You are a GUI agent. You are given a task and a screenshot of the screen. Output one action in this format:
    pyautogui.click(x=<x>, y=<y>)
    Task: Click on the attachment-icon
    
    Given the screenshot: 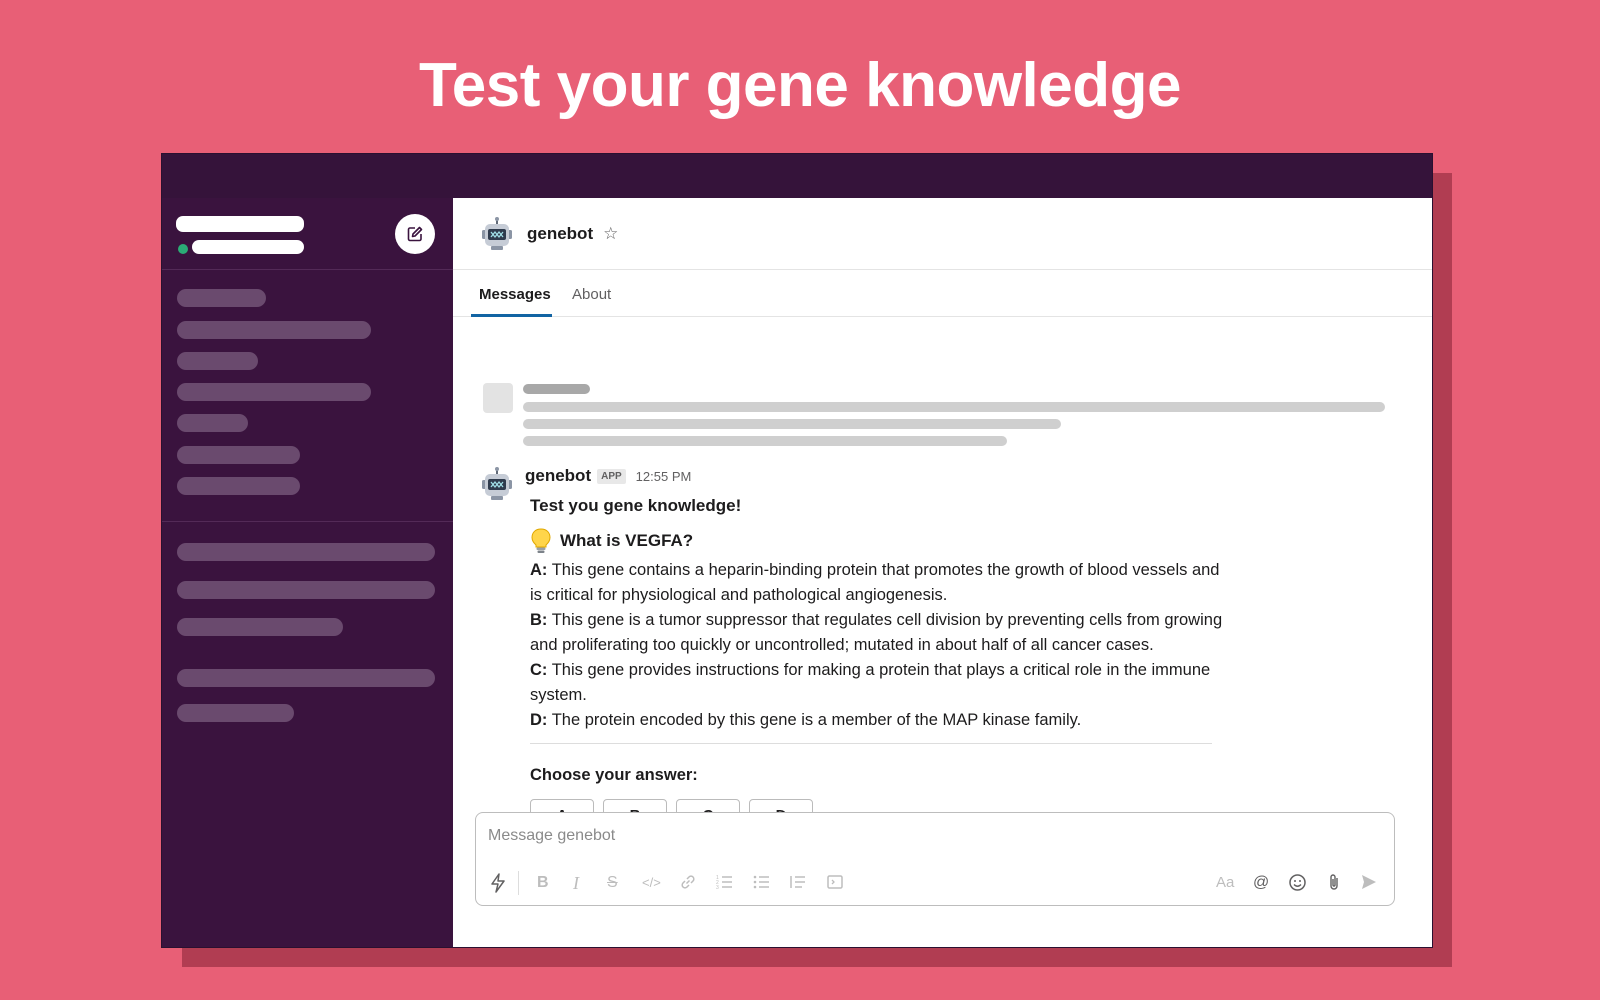 What is the action you would take?
    pyautogui.click(x=1334, y=885)
    